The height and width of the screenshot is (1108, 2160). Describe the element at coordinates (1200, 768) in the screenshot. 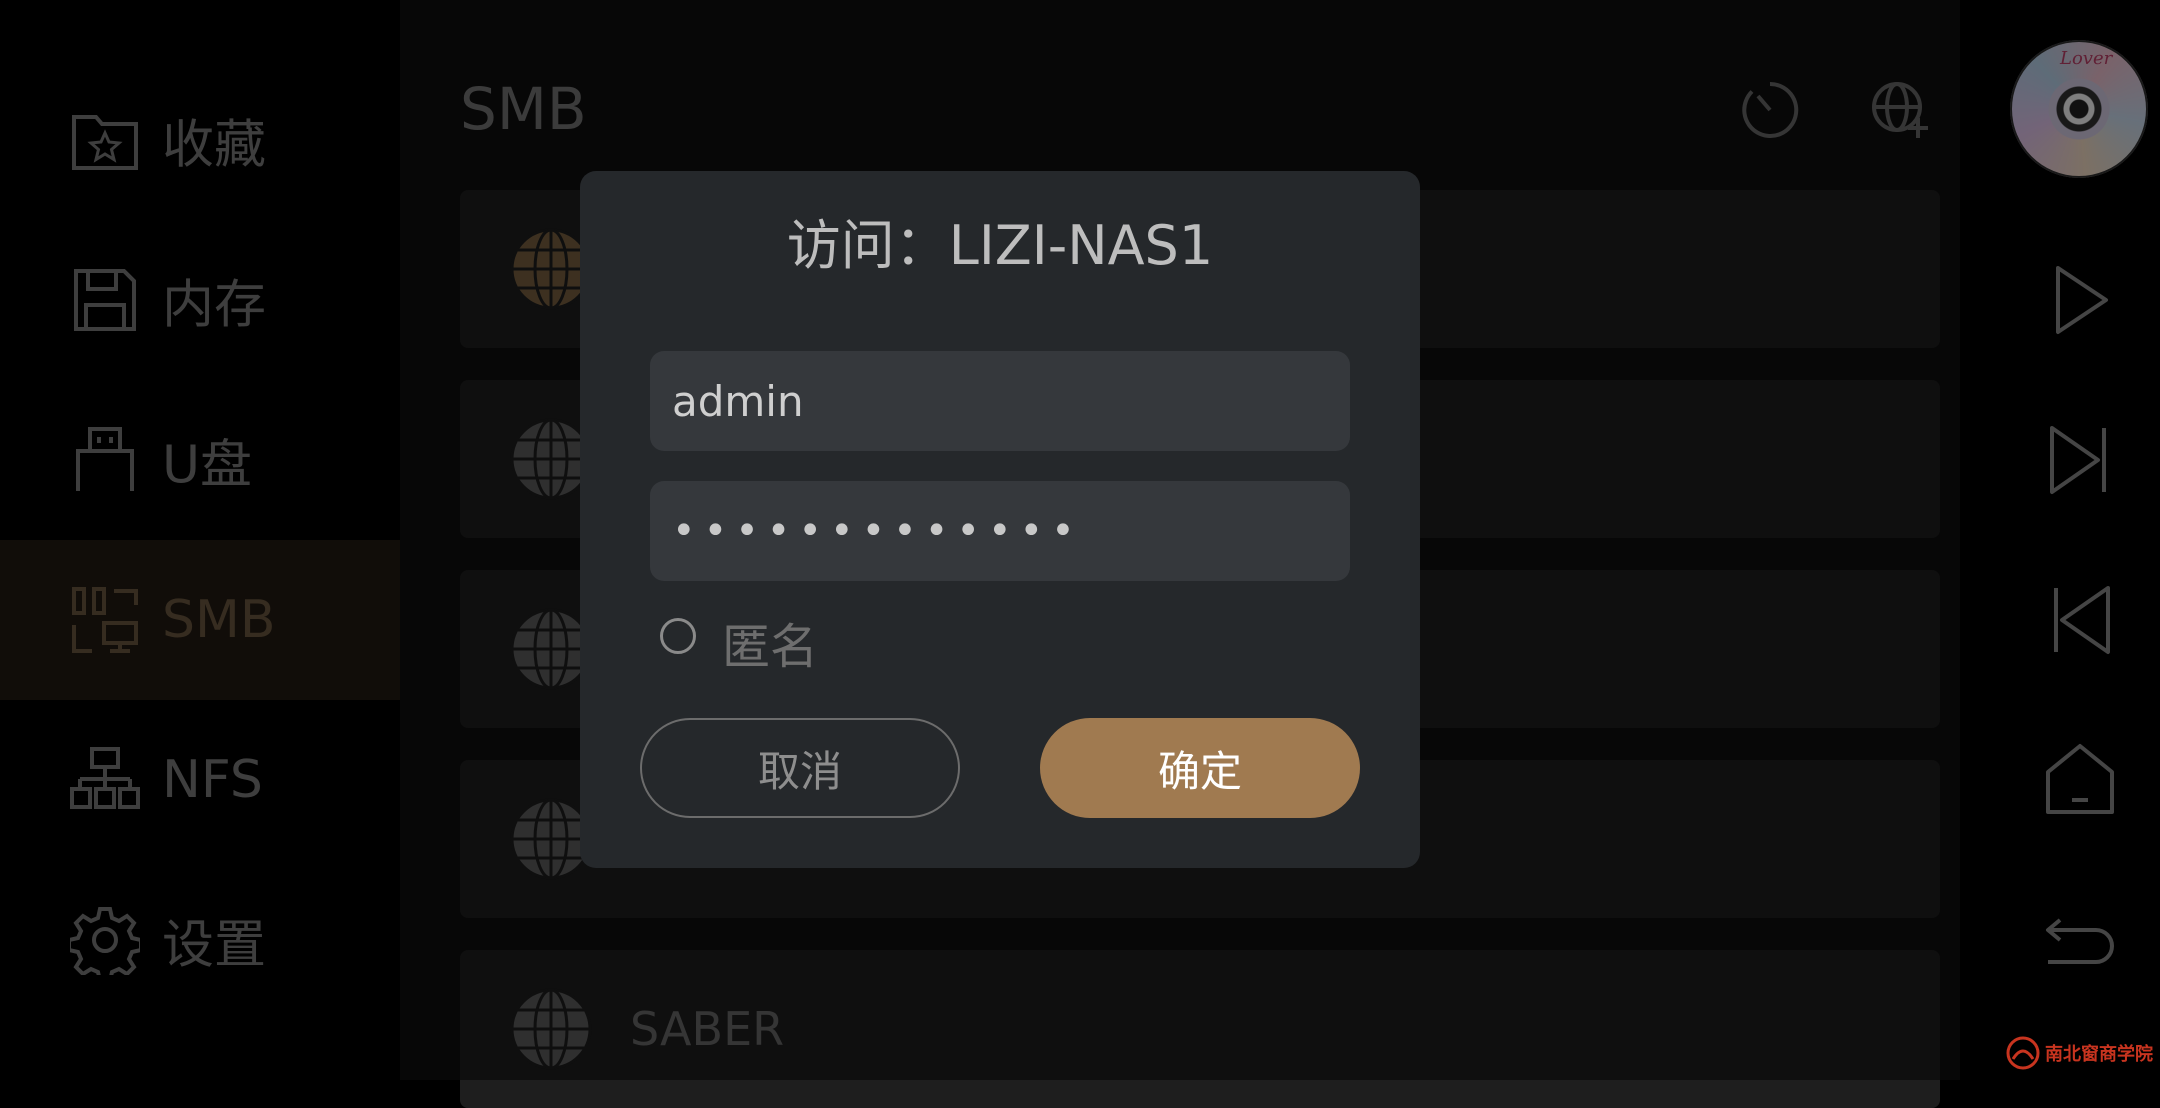

I see `confirm-button: 确定` at that location.